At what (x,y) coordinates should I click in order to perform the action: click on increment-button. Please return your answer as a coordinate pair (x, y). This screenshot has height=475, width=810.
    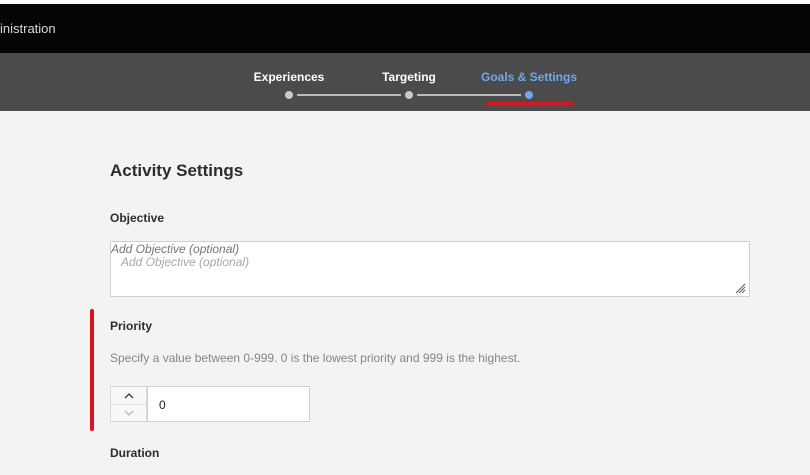
    Looking at the image, I should click on (128, 396).